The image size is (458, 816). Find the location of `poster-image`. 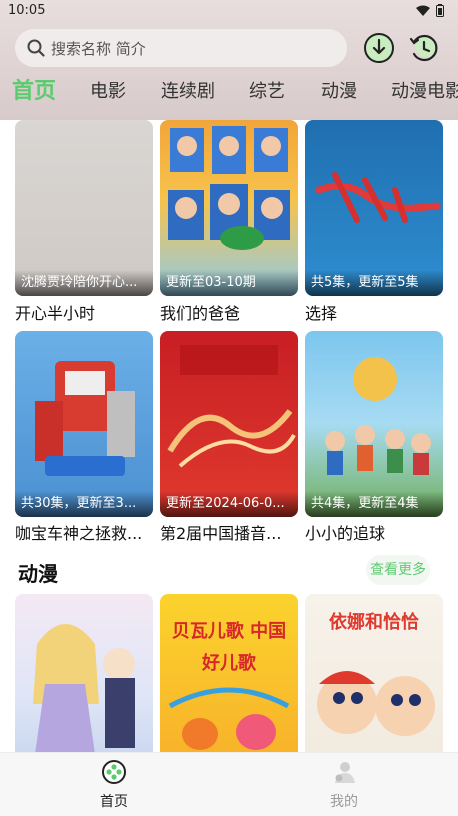

poster-image is located at coordinates (84, 673).